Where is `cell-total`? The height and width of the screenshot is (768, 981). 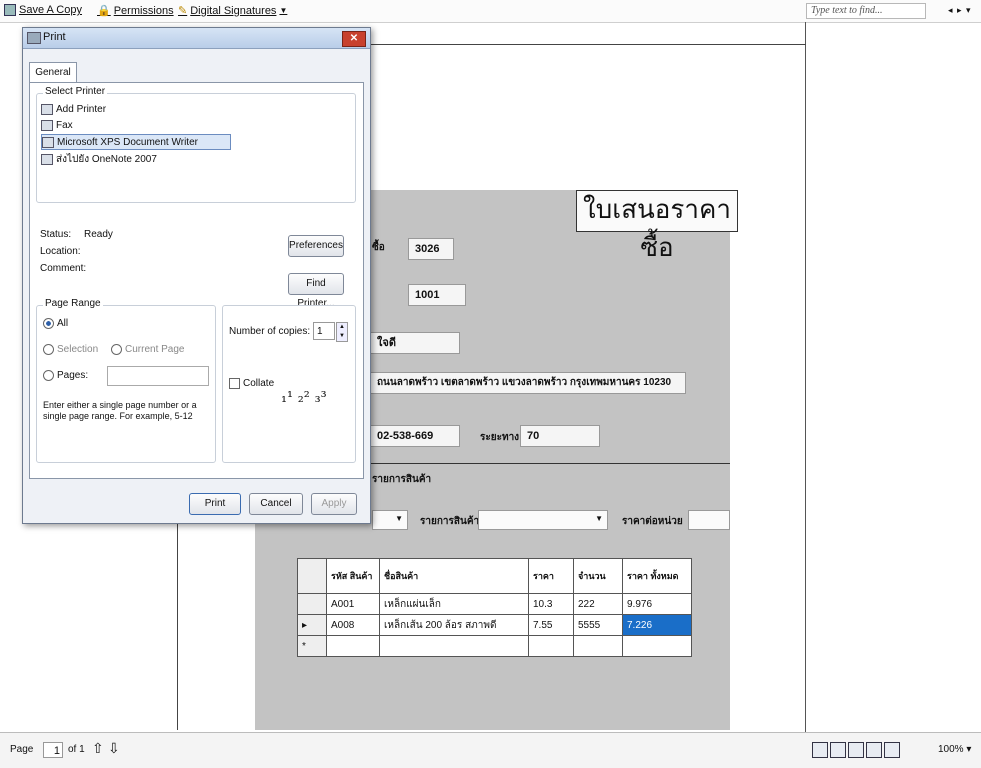 cell-total is located at coordinates (657, 646).